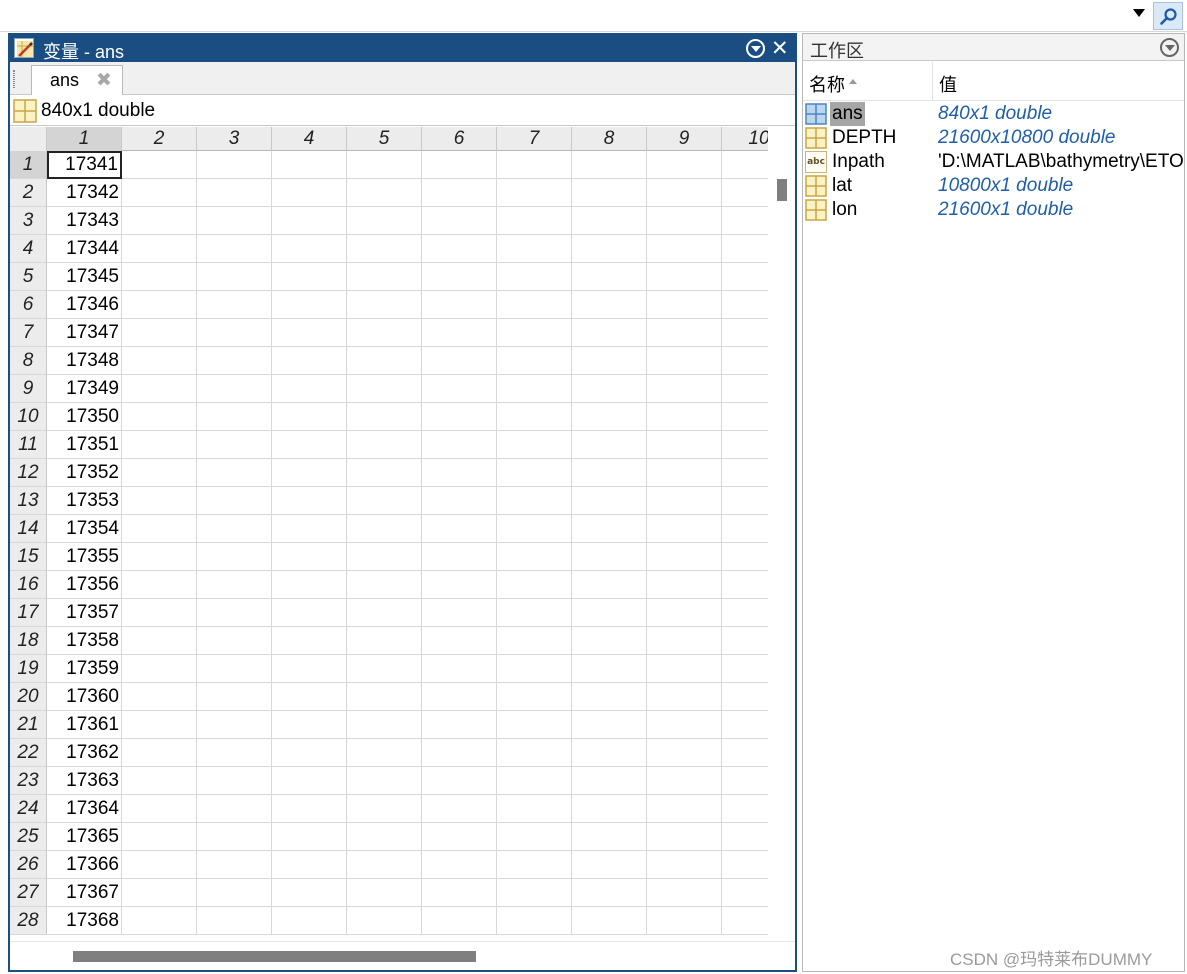  I want to click on grid-cell: 17355, so click(84, 557).